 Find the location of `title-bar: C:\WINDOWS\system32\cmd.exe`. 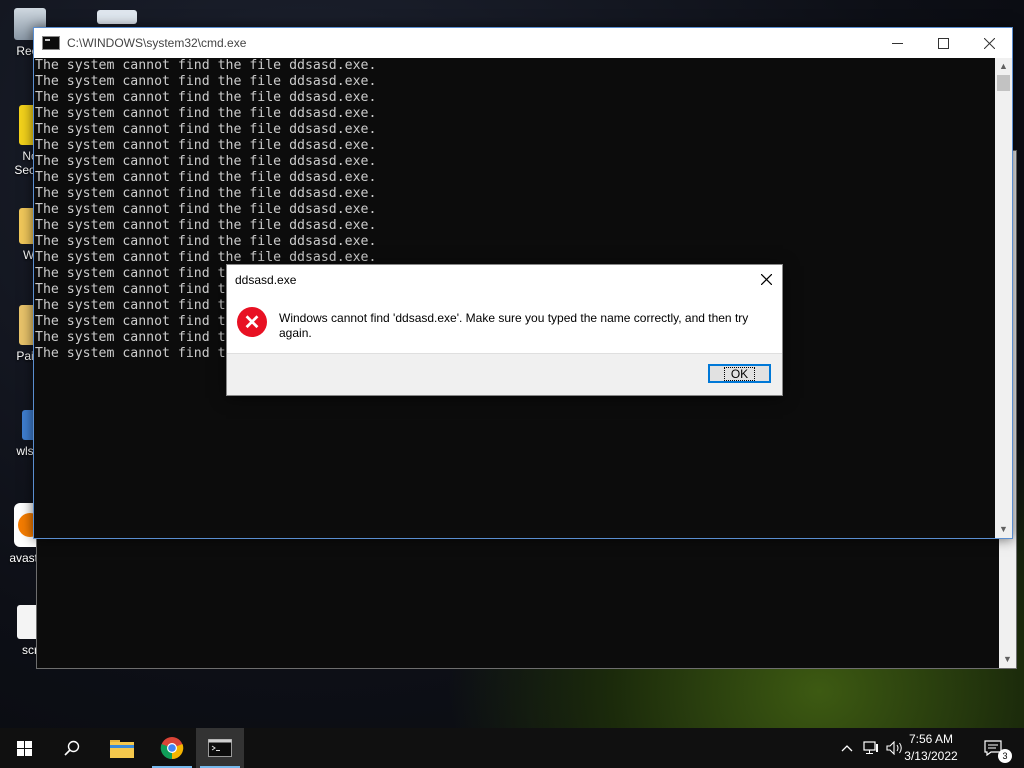

title-bar: C:\WINDOWS\system32\cmd.exe is located at coordinates (523, 43).